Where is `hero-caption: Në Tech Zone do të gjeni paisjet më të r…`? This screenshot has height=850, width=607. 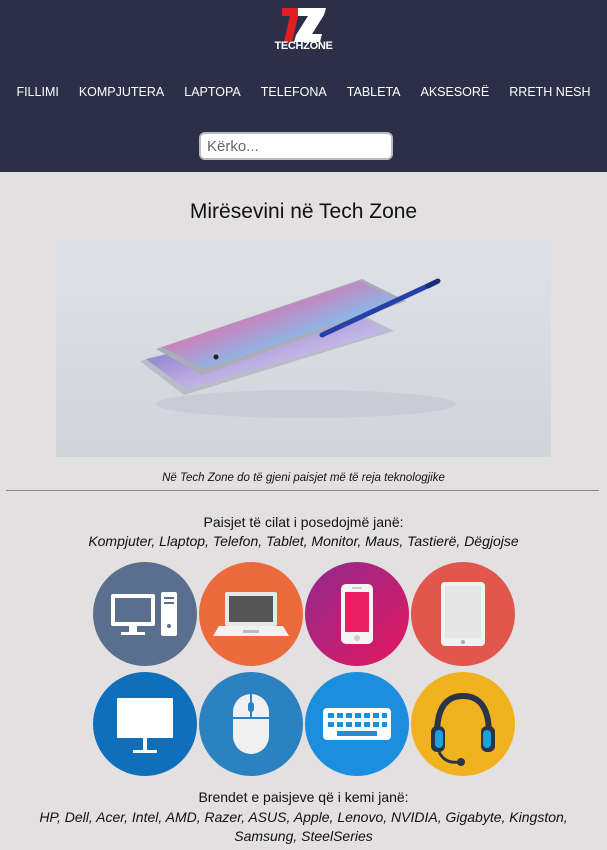
hero-caption: Në Tech Zone do të gjeni paisjet më të r… is located at coordinates (303, 478).